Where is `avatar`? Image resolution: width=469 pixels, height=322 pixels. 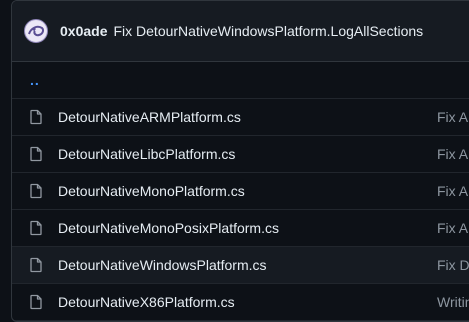 avatar is located at coordinates (36, 31).